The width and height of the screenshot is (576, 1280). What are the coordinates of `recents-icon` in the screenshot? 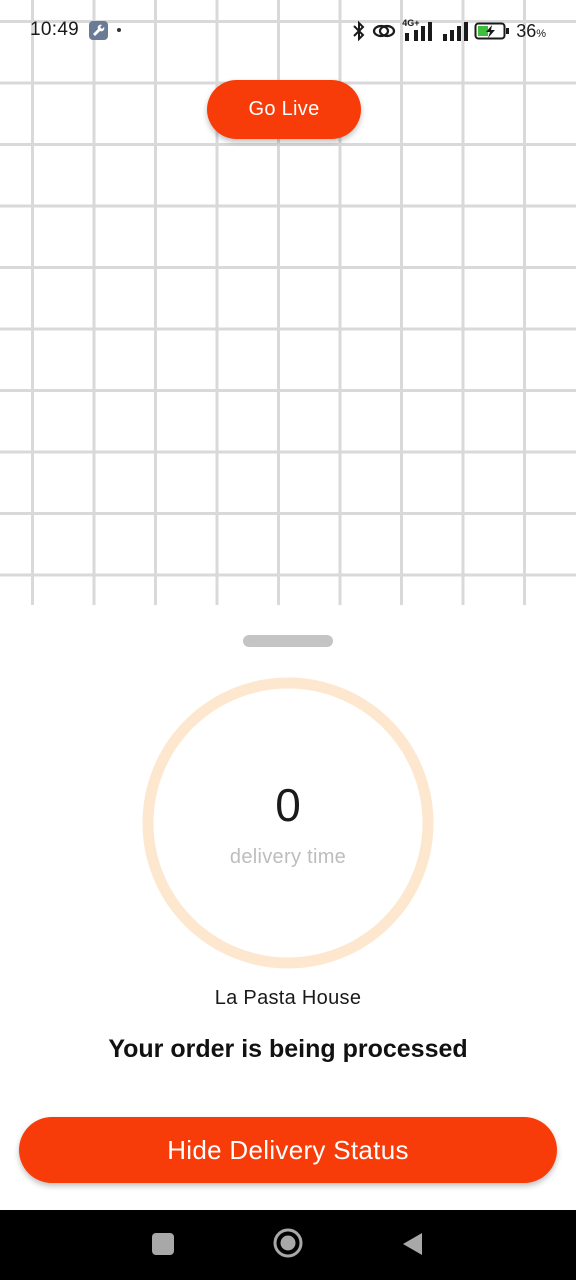 It's located at (163, 1244).